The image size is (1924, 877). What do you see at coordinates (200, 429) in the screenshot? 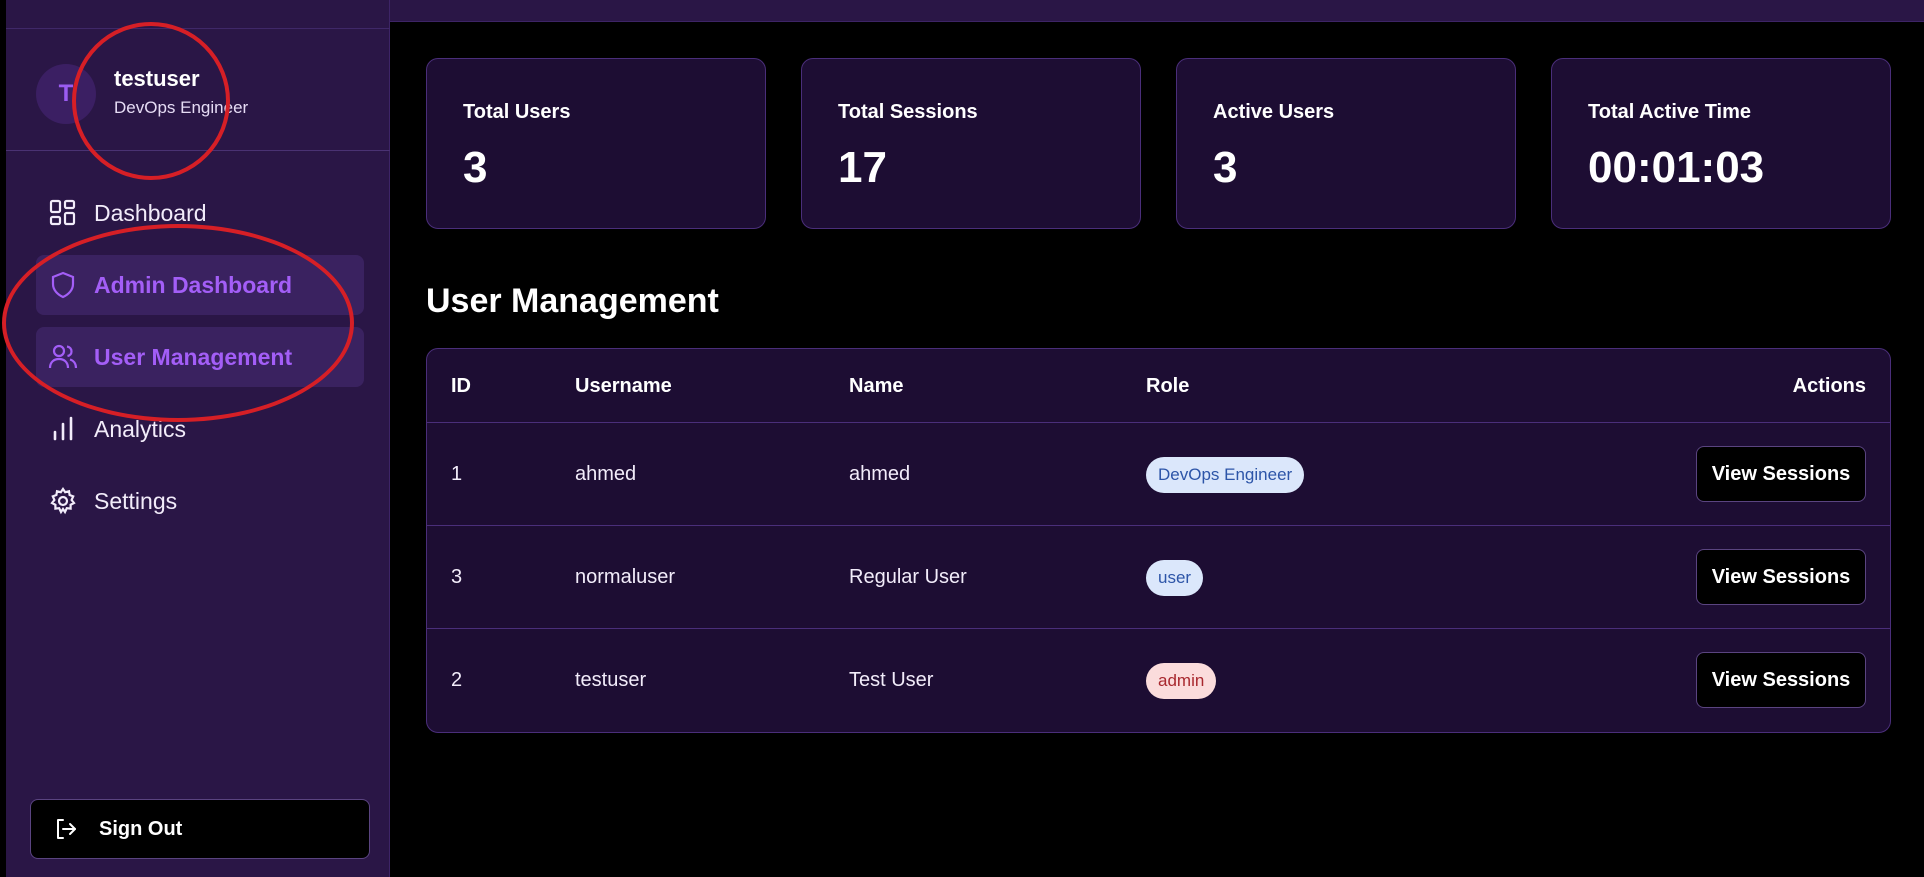
I see `sidebar-item-analytics: Analytics` at bounding box center [200, 429].